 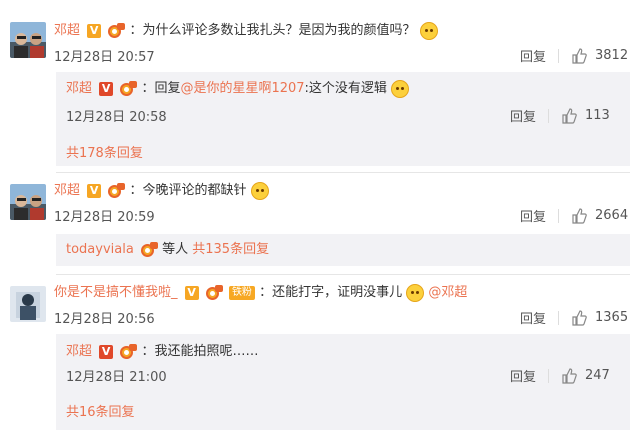 I want to click on timestamp: 12月28日 20:59, so click(x=104, y=217).